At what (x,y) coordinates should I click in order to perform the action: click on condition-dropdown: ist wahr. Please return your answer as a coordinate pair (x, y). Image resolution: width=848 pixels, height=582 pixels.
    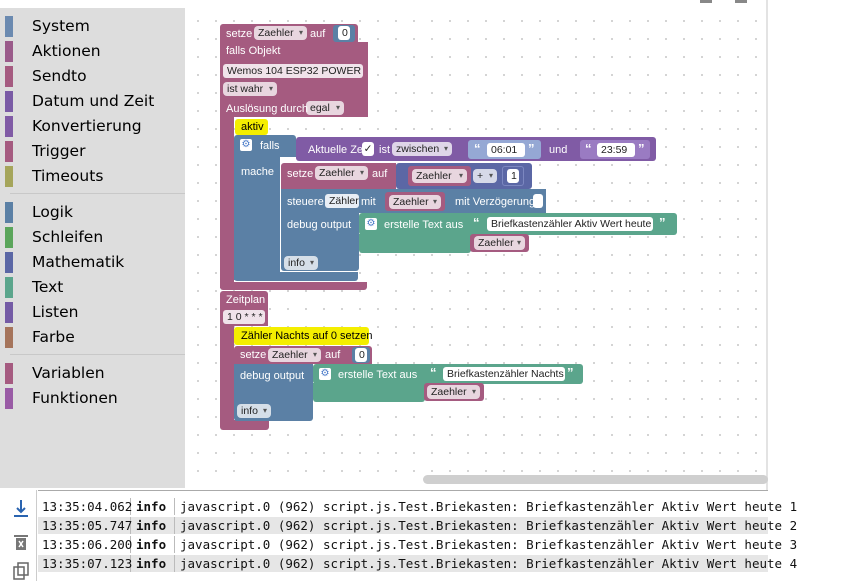
    Looking at the image, I should click on (250, 89).